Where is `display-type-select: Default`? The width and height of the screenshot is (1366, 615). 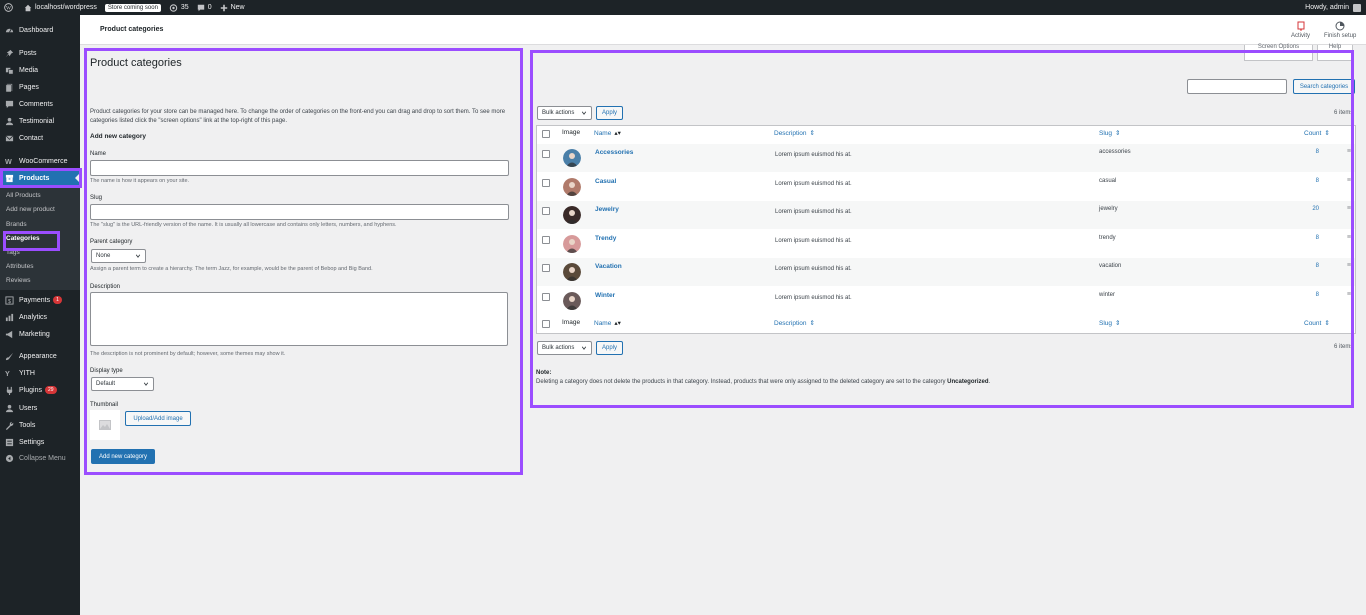
display-type-select: Default is located at coordinates (122, 384).